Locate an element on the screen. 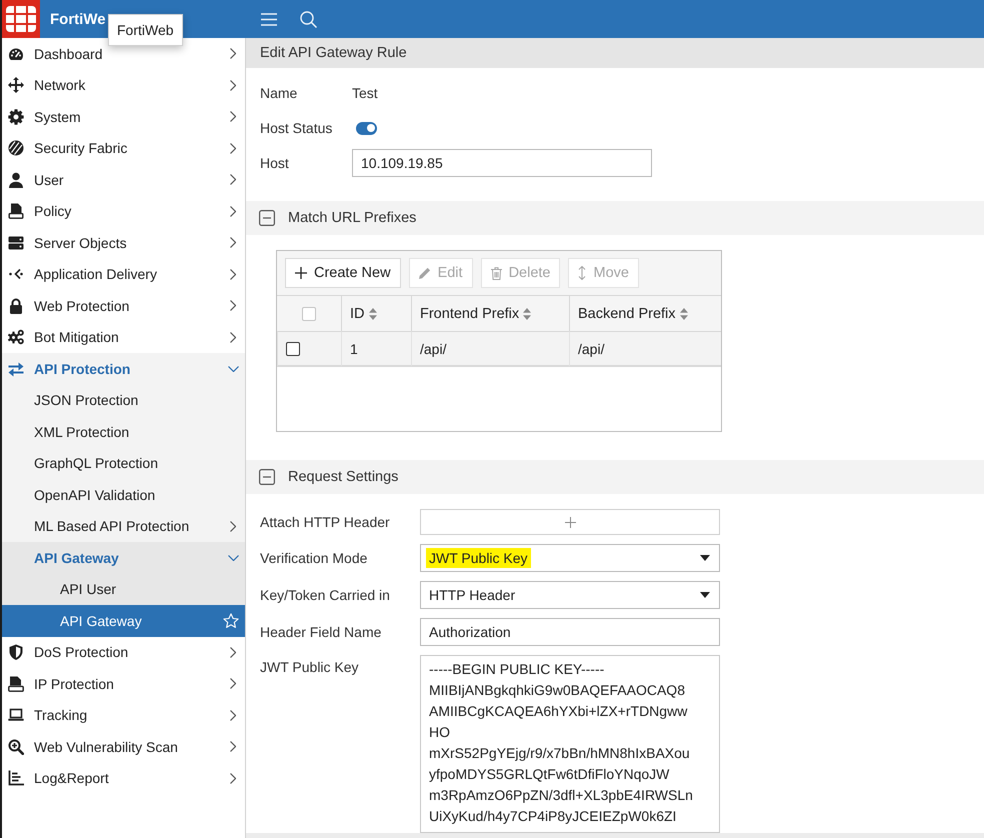  server-icon is located at coordinates (16, 242).